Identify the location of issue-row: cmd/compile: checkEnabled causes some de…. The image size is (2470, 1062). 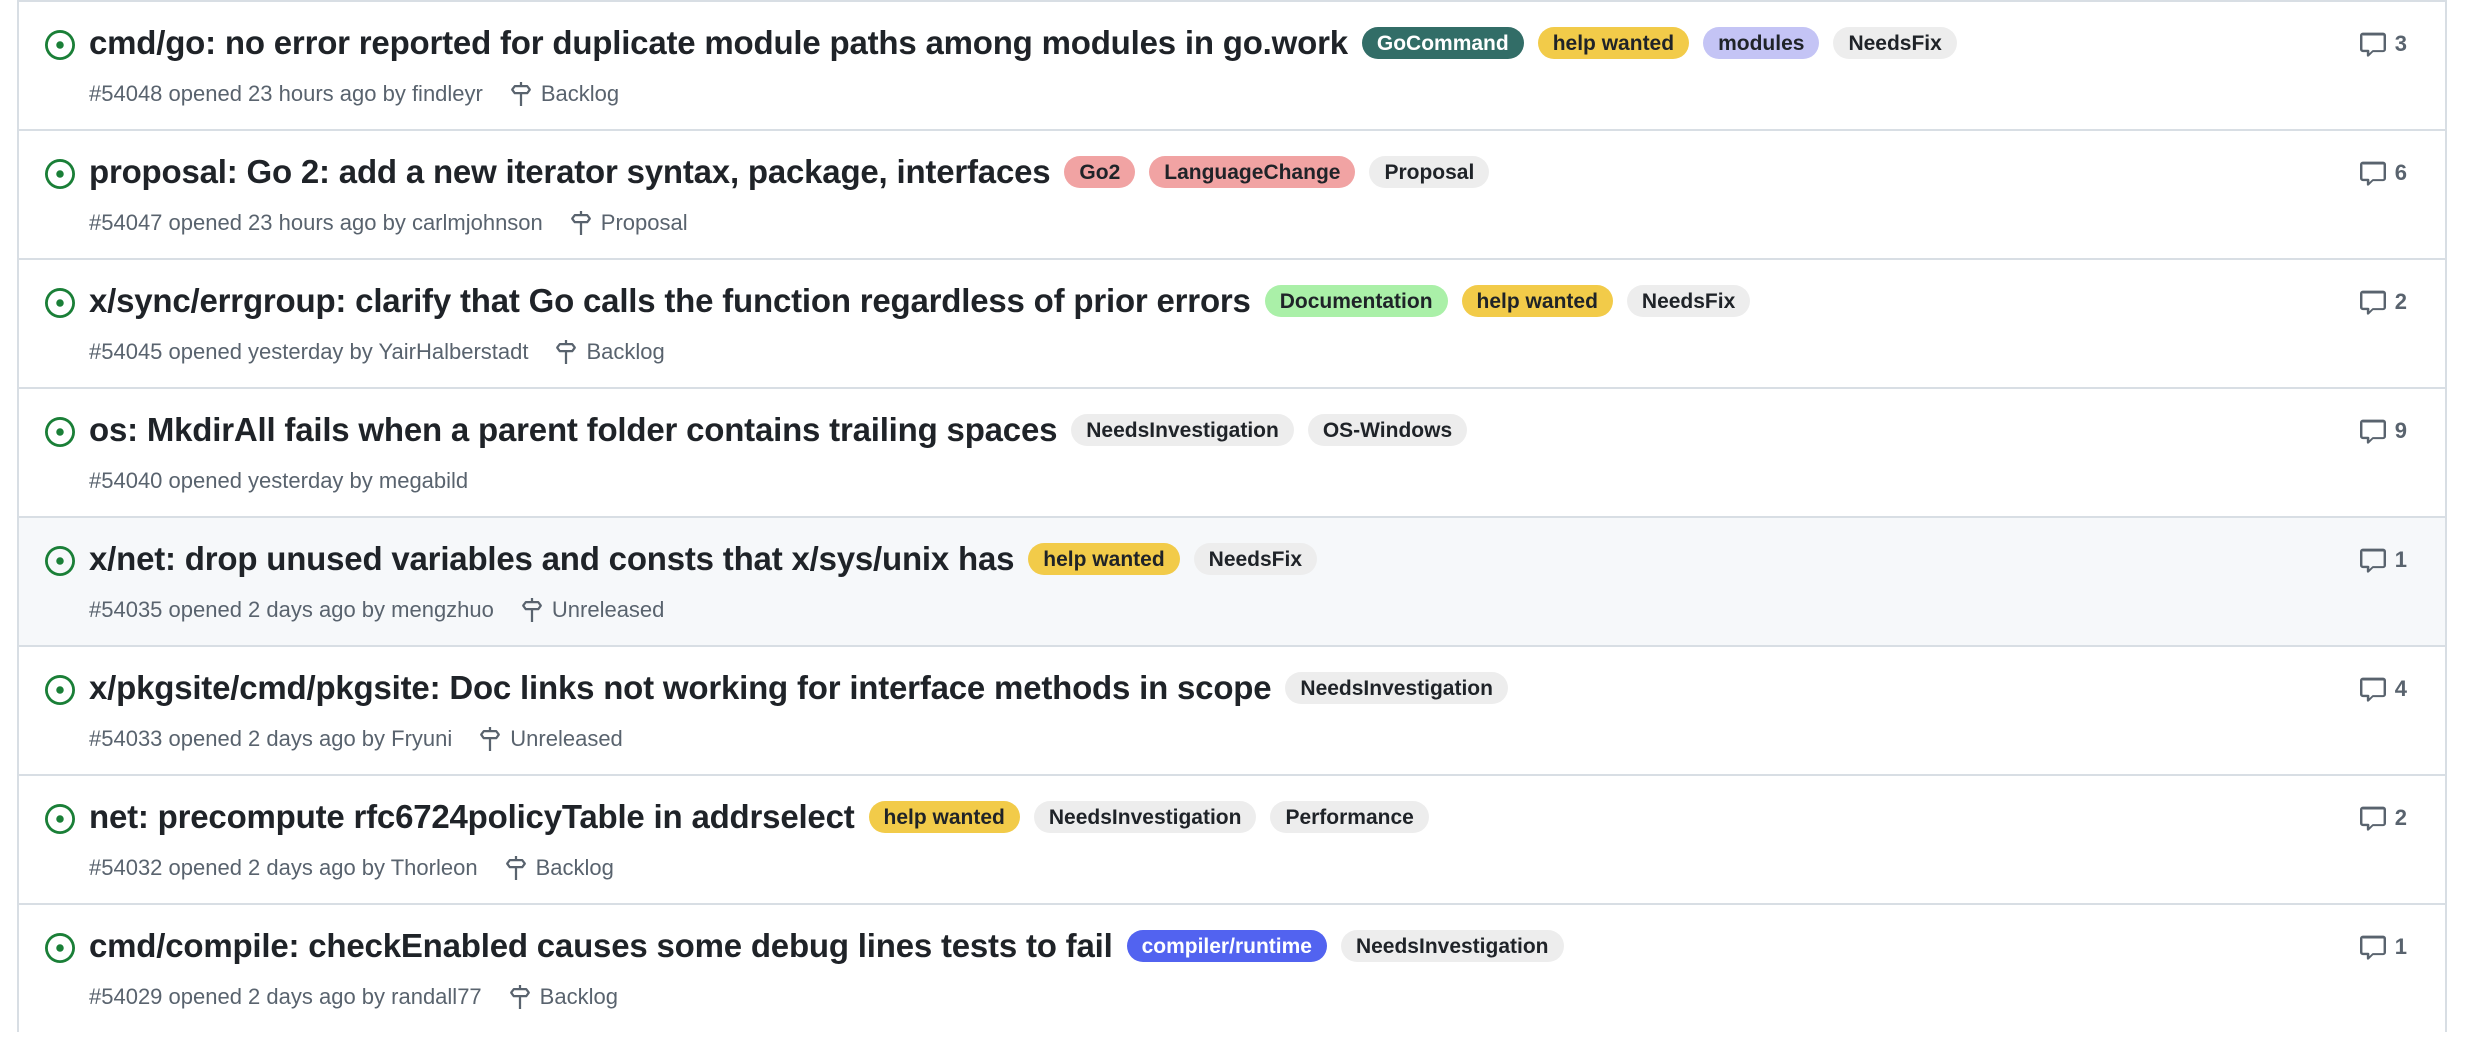
(1232, 967).